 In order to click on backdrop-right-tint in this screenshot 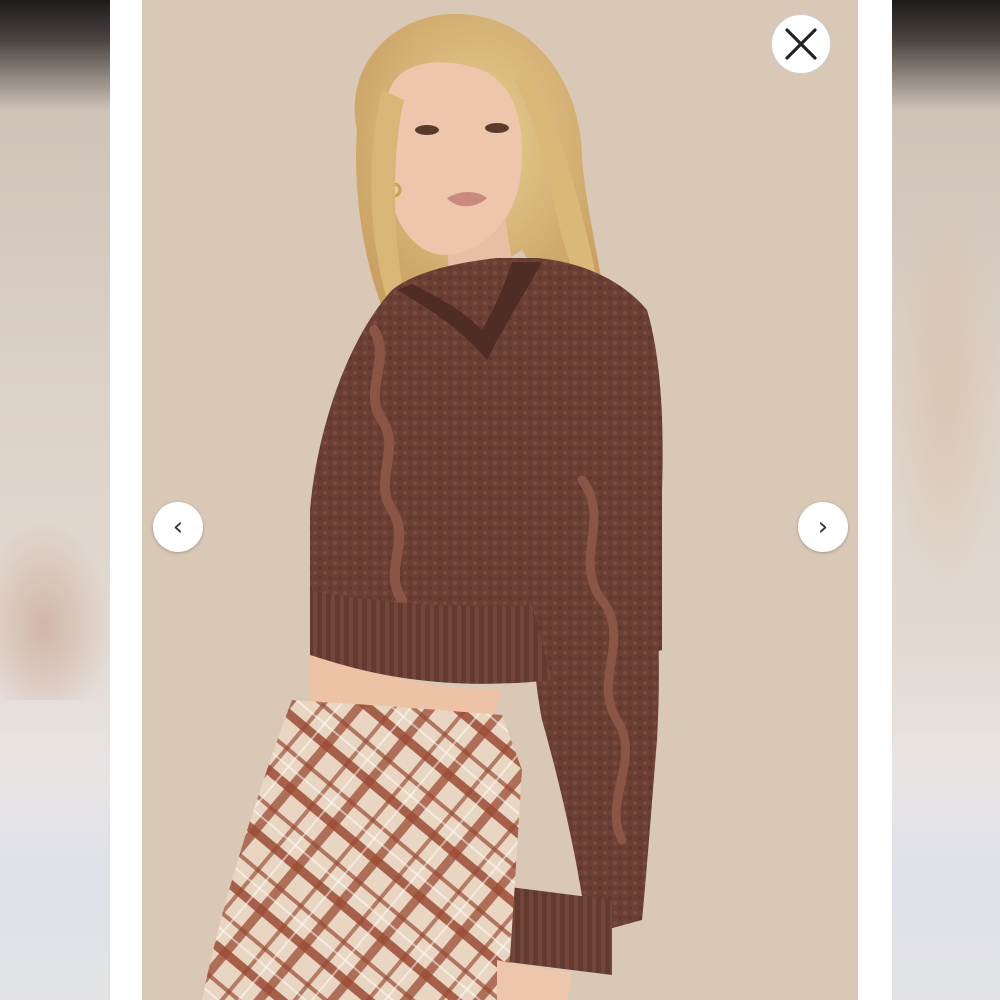, I will do `click(945, 390)`.